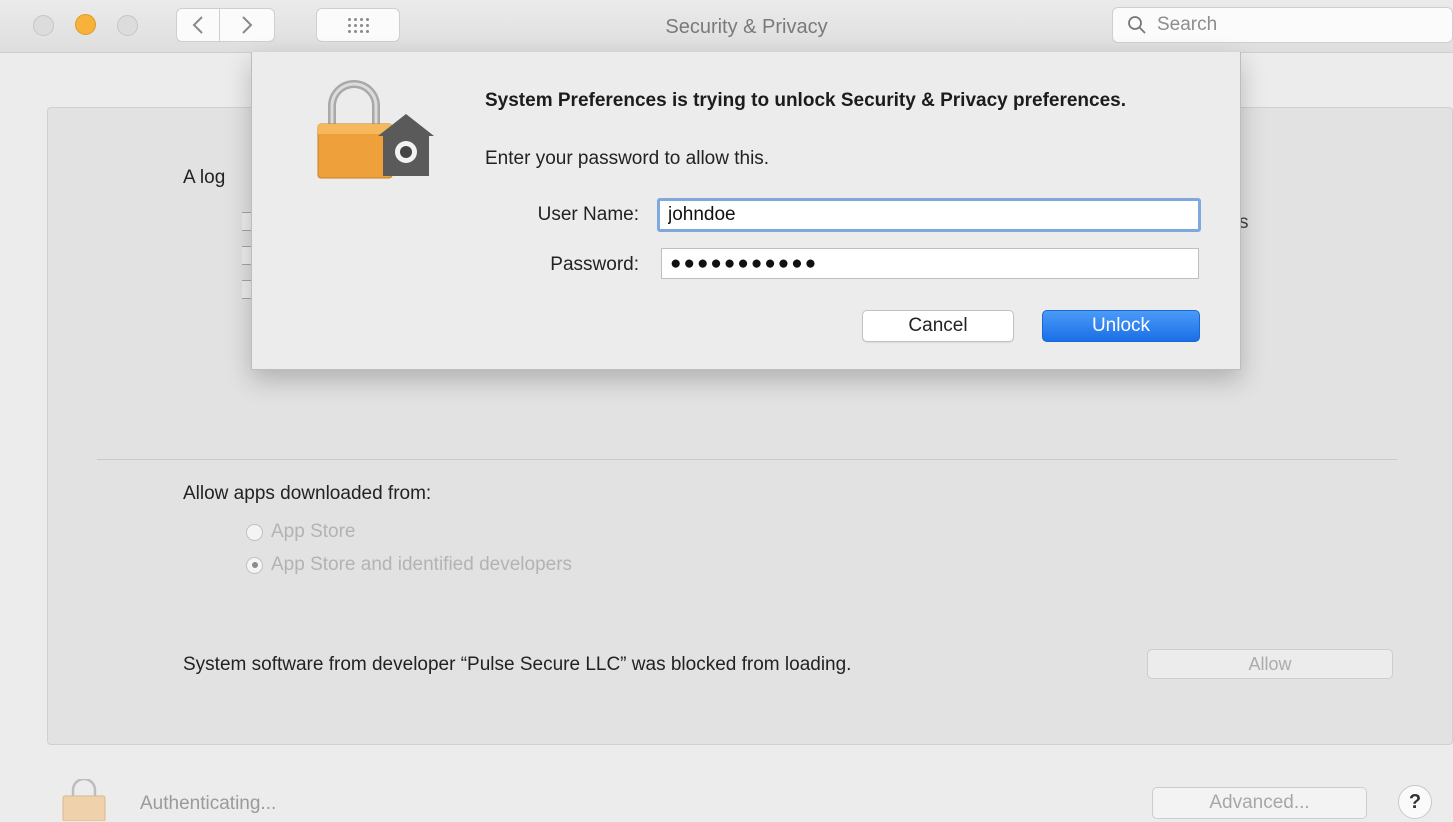 The height and width of the screenshot is (822, 1453). Describe the element at coordinates (422, 564) in the screenshot. I see `radio-label: App Store and identified developers` at that location.